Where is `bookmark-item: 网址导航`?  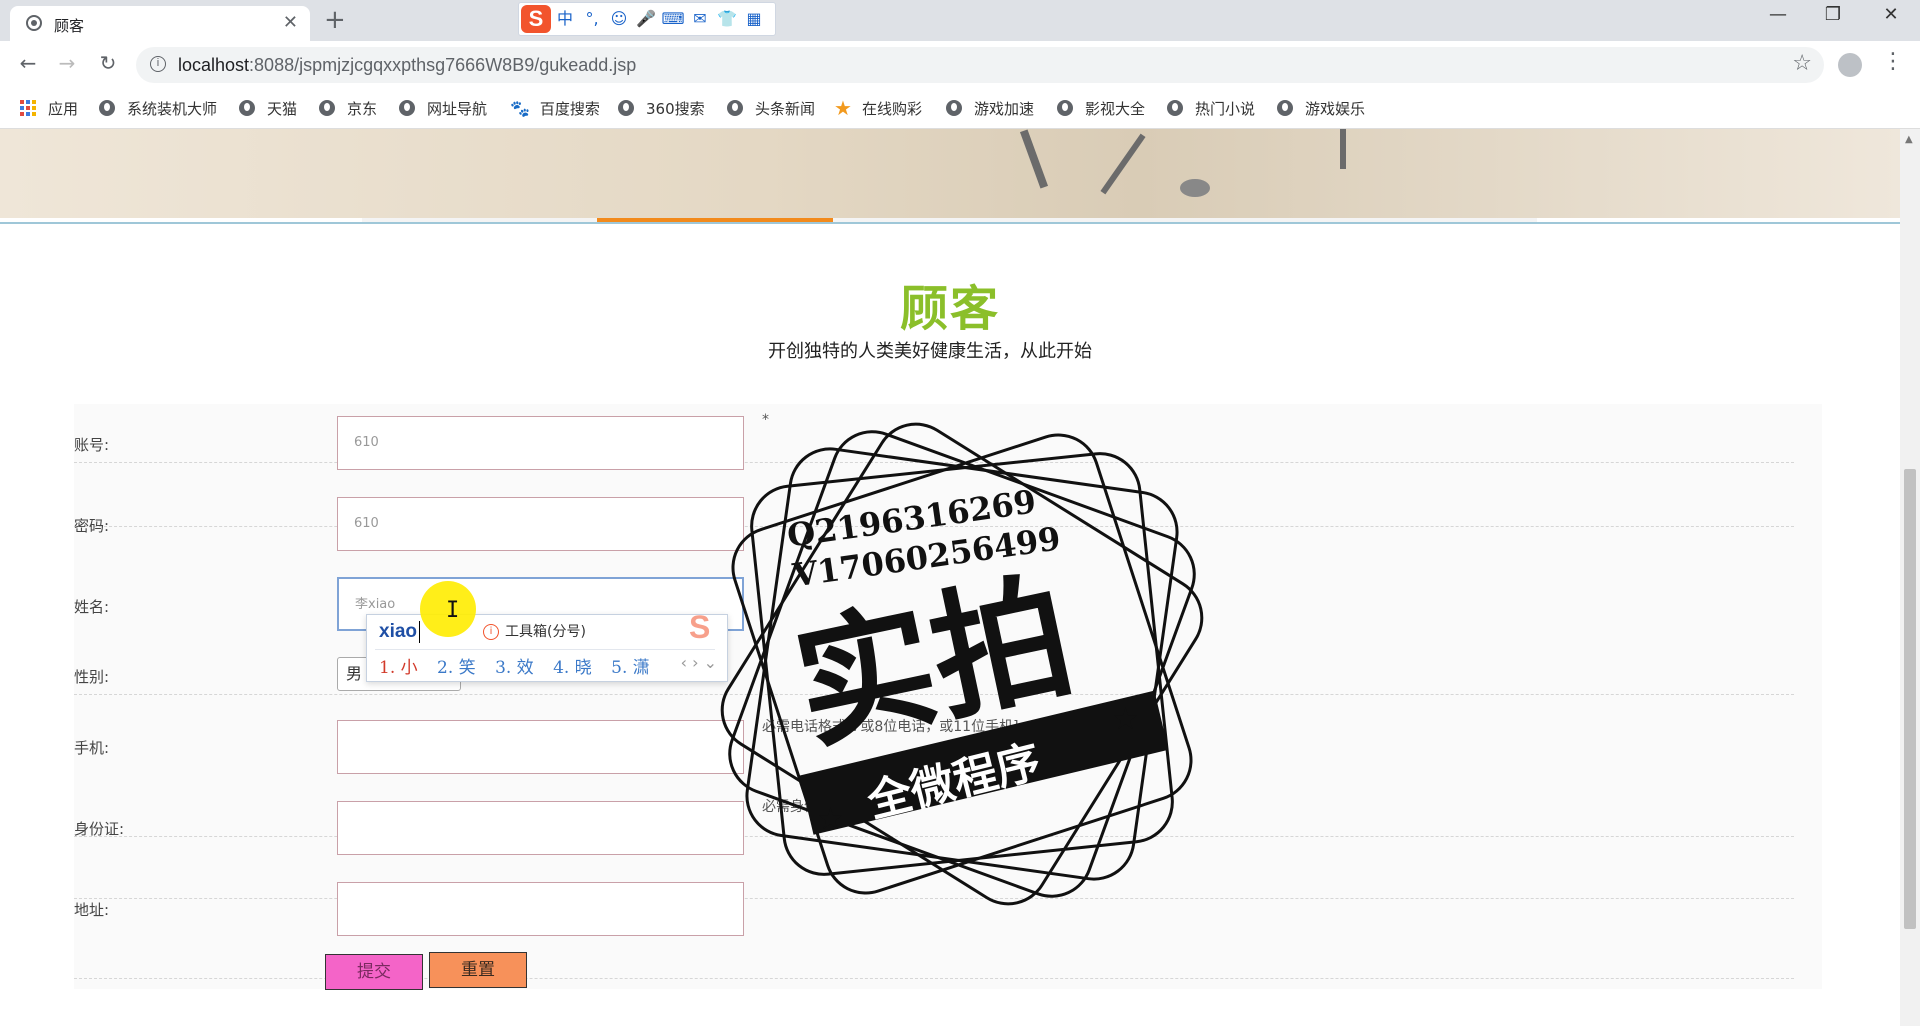
bookmark-item: 网址导航 is located at coordinates (443, 108).